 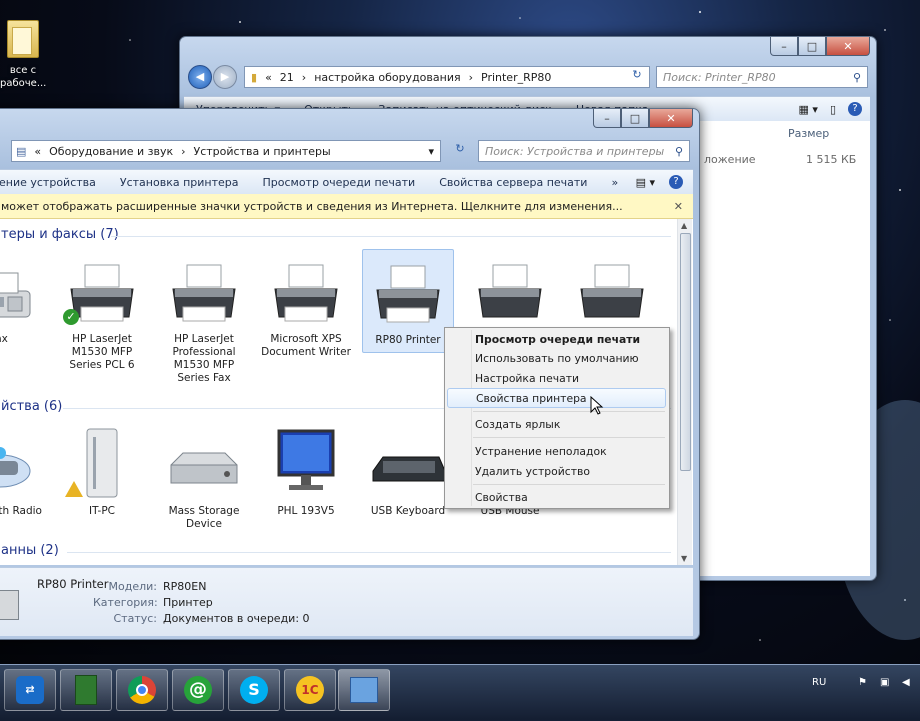 I want to click on printer-label: Microsoft XPS Document Writer, so click(x=306, y=345).